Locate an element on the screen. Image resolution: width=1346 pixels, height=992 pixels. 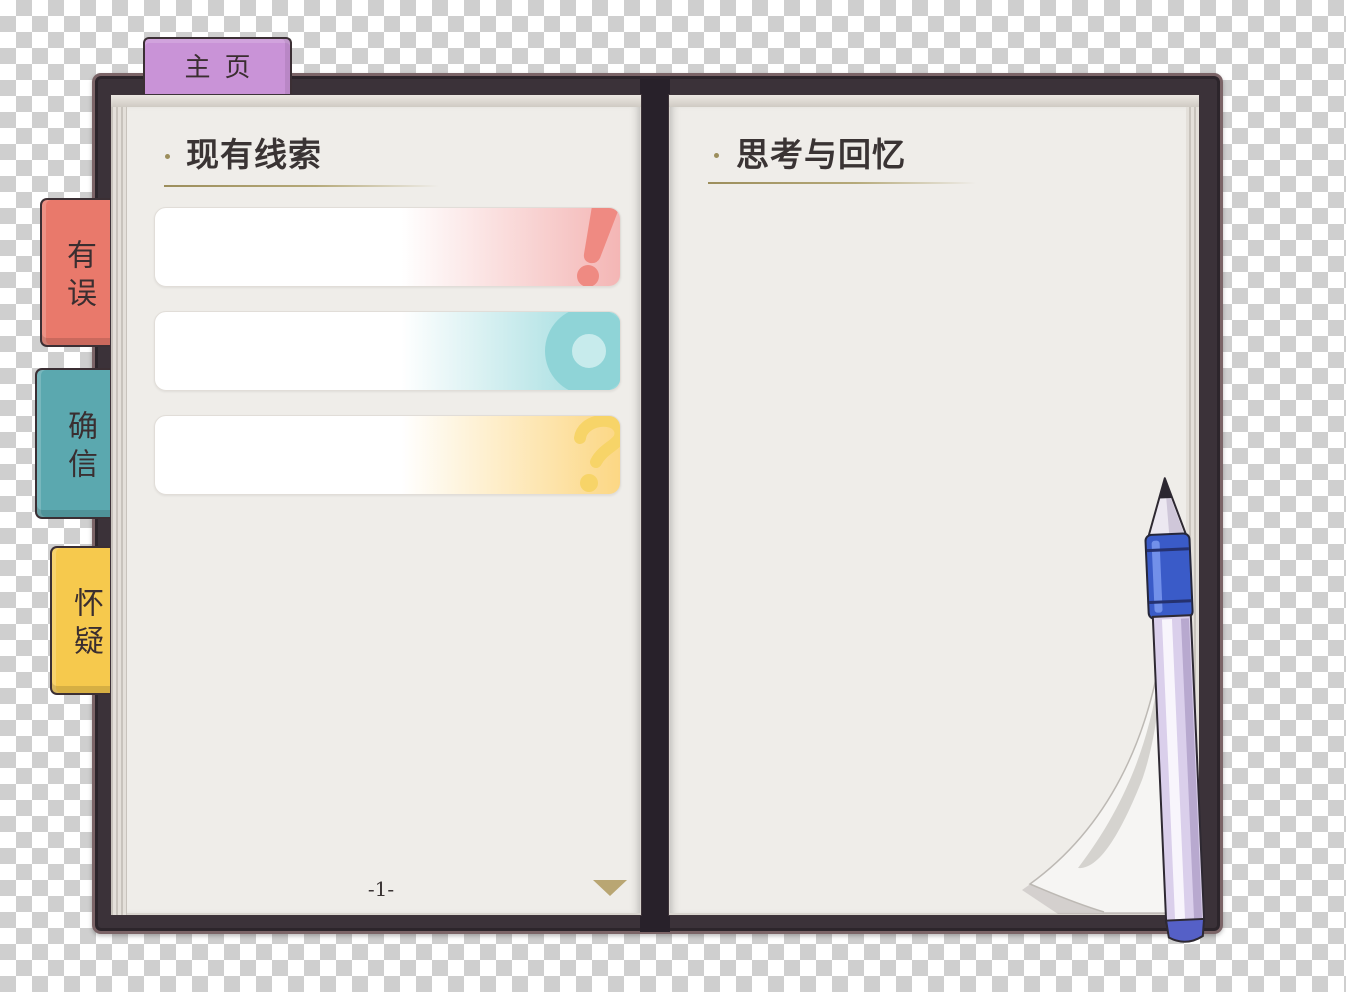
question-mark-hook is located at coordinates (597, 442).